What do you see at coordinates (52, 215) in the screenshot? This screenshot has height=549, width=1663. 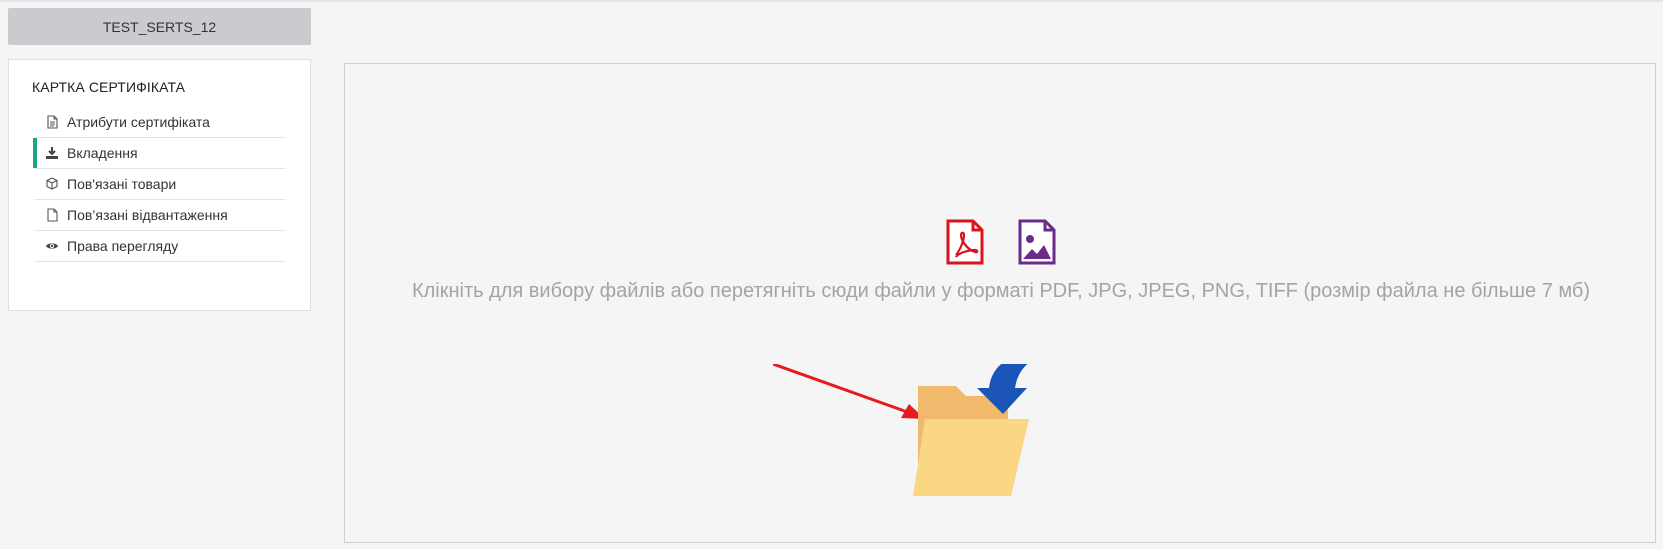 I see `file-icon` at bounding box center [52, 215].